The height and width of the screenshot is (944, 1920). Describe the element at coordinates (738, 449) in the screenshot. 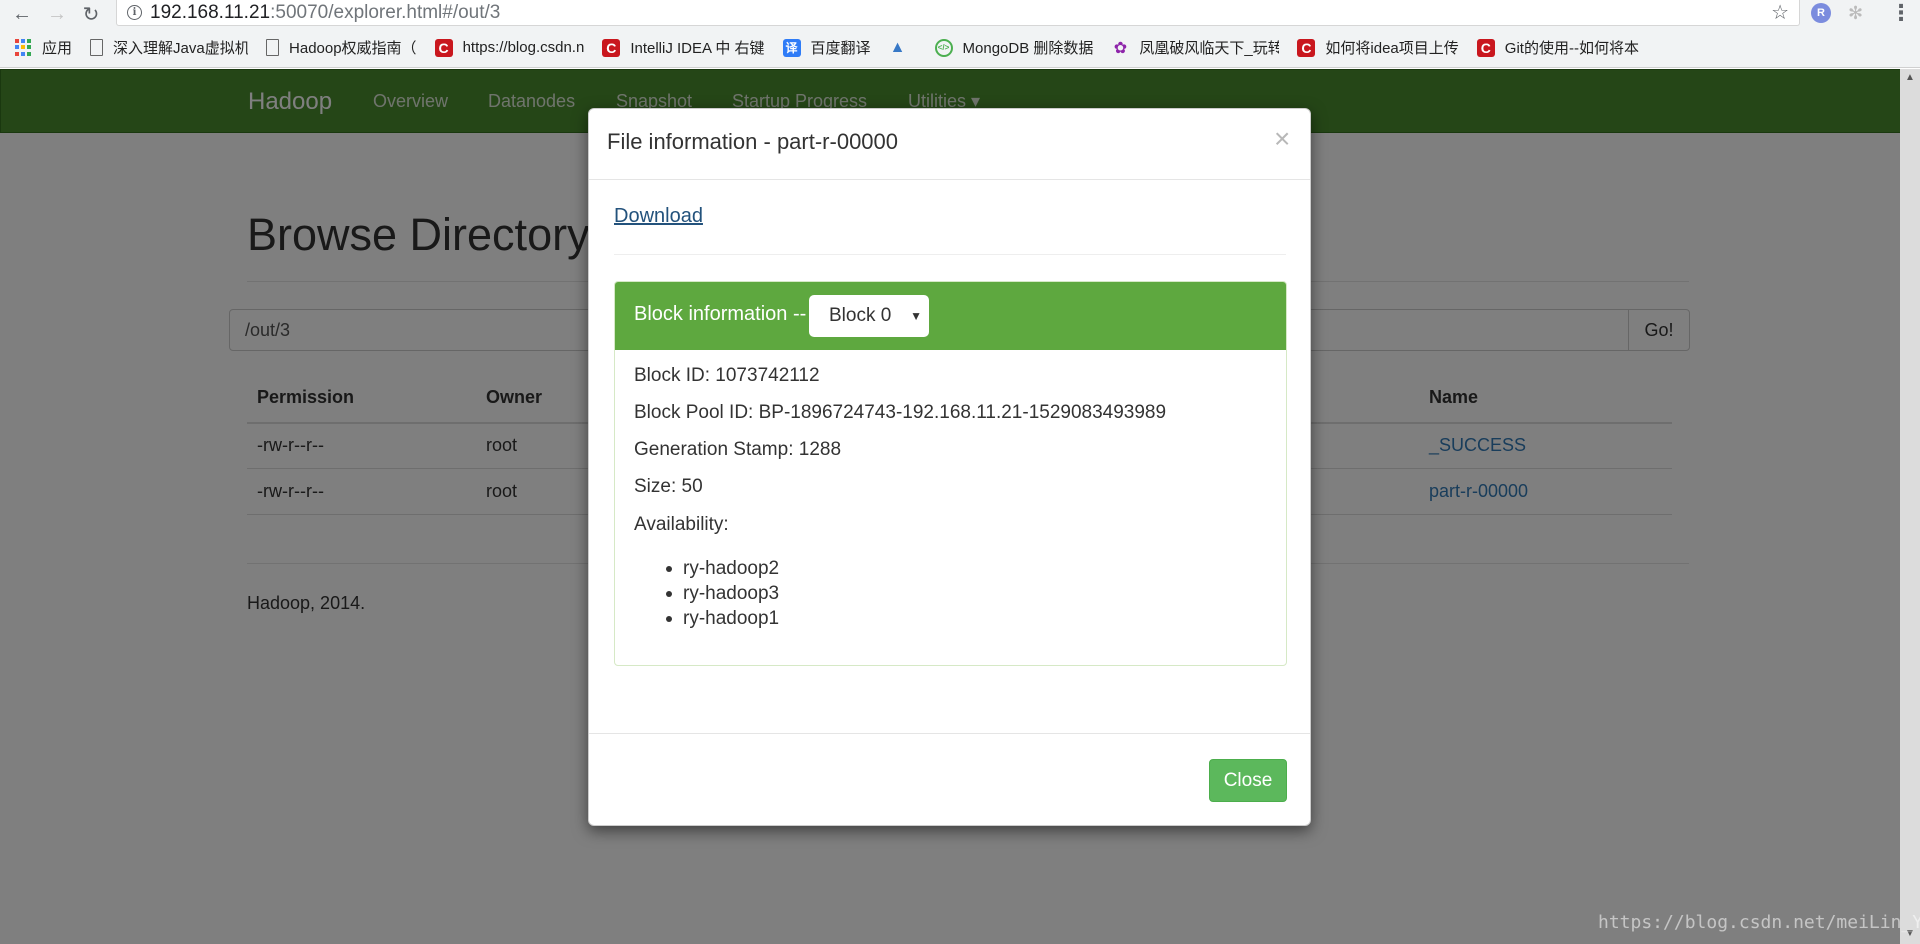

I see `generation-stamp: Generation Stamp: 1288` at that location.